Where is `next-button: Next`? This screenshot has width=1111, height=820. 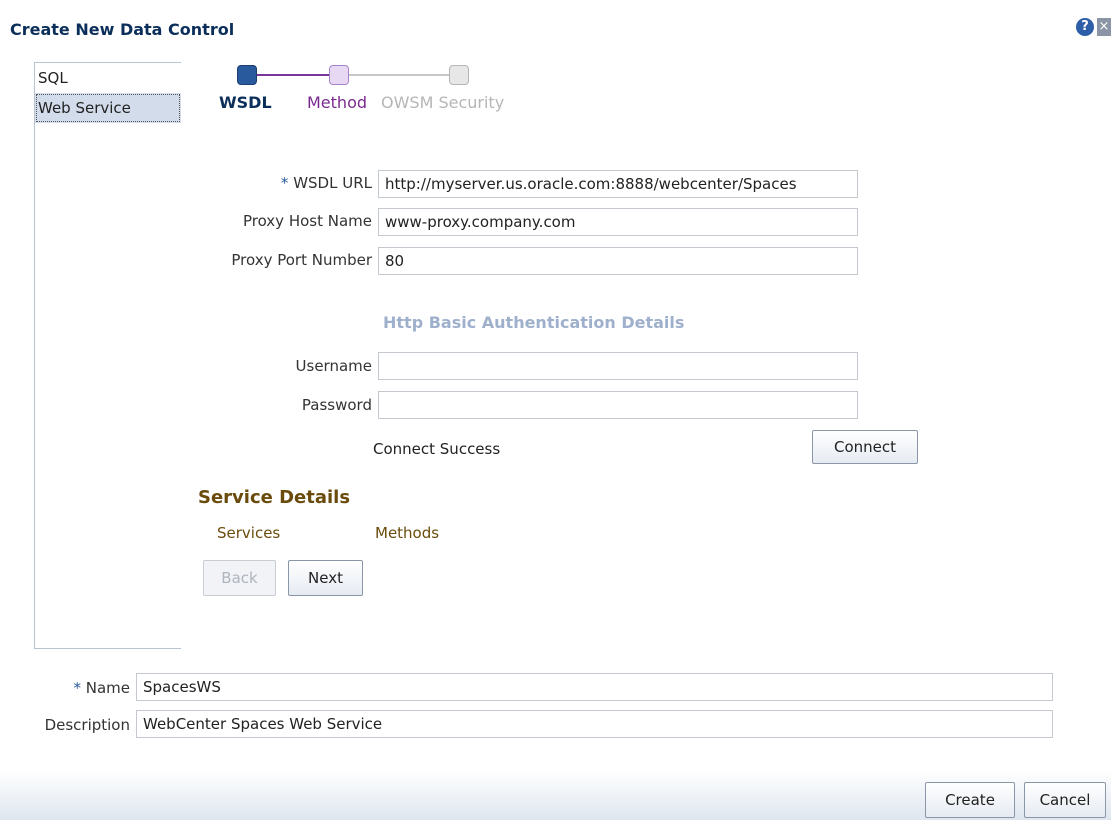 next-button: Next is located at coordinates (325, 578).